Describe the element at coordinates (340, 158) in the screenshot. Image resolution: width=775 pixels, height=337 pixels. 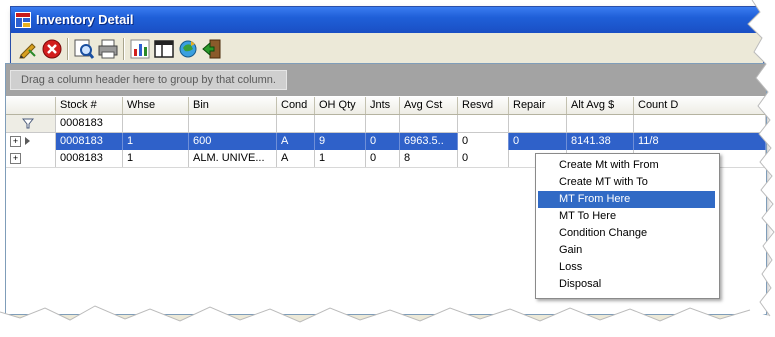
I see `cell-ohqty: 1` at that location.